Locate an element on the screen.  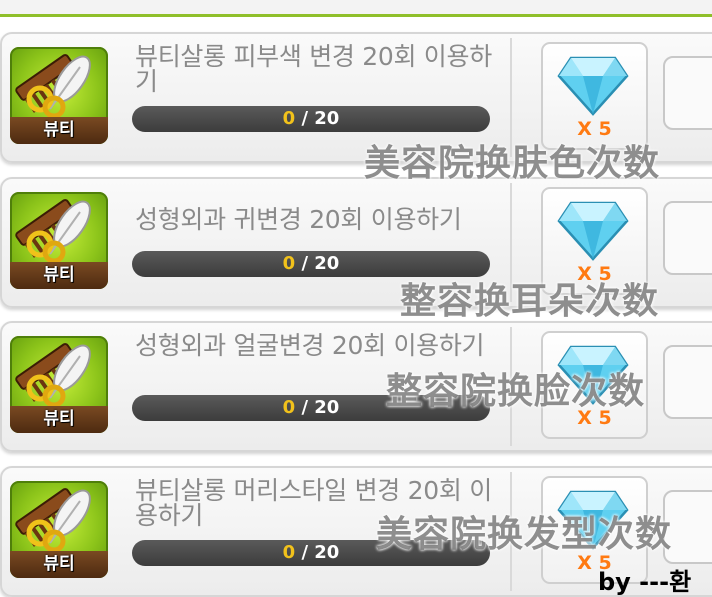
annotation-overlay: 美容院换肤色次数 is located at coordinates (512, 163).